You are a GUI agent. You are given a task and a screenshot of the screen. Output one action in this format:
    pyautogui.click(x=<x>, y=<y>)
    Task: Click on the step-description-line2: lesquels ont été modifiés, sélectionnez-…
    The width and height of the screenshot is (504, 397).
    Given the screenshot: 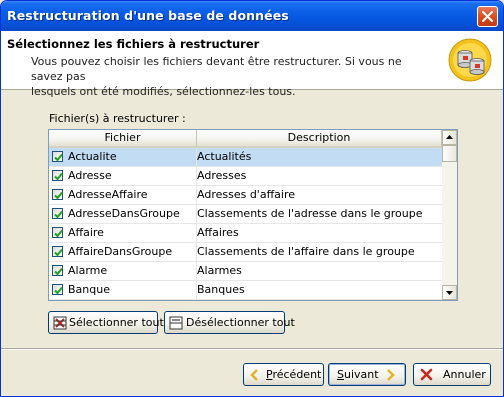 What is the action you would take?
    pyautogui.click(x=163, y=91)
    